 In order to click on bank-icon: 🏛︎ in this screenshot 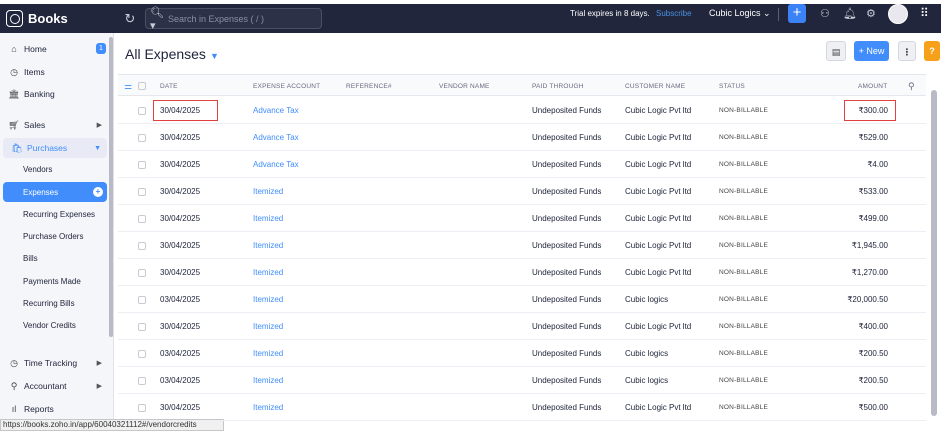, I will do `click(14, 93)`.